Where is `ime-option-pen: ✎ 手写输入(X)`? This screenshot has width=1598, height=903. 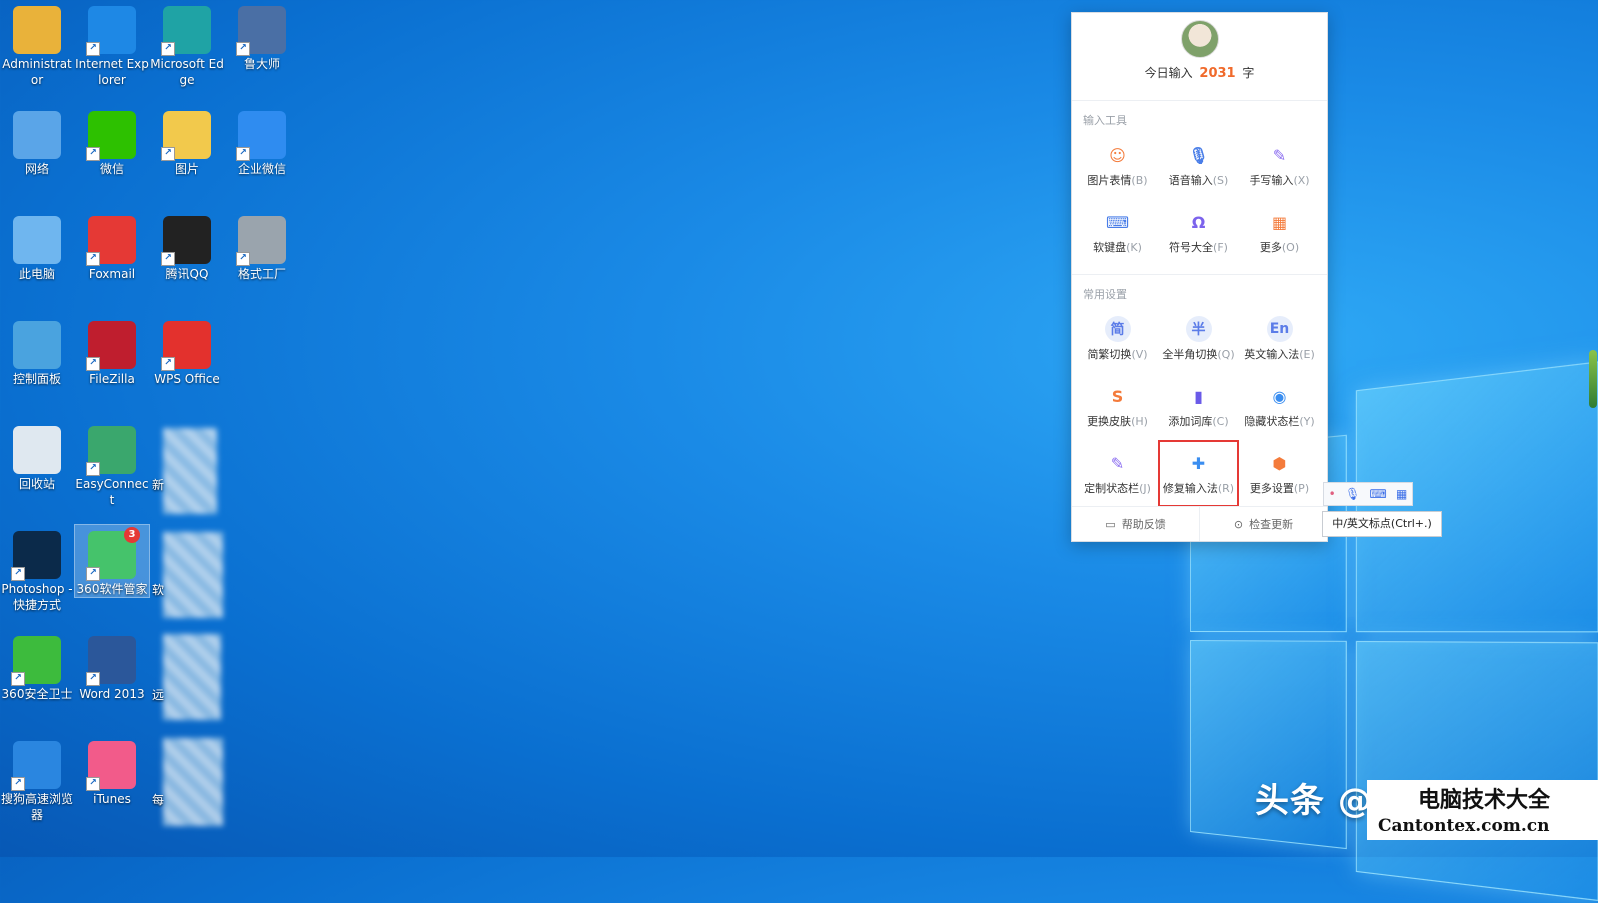 ime-option-pen: ✎ 手写输入(X) is located at coordinates (1279, 165).